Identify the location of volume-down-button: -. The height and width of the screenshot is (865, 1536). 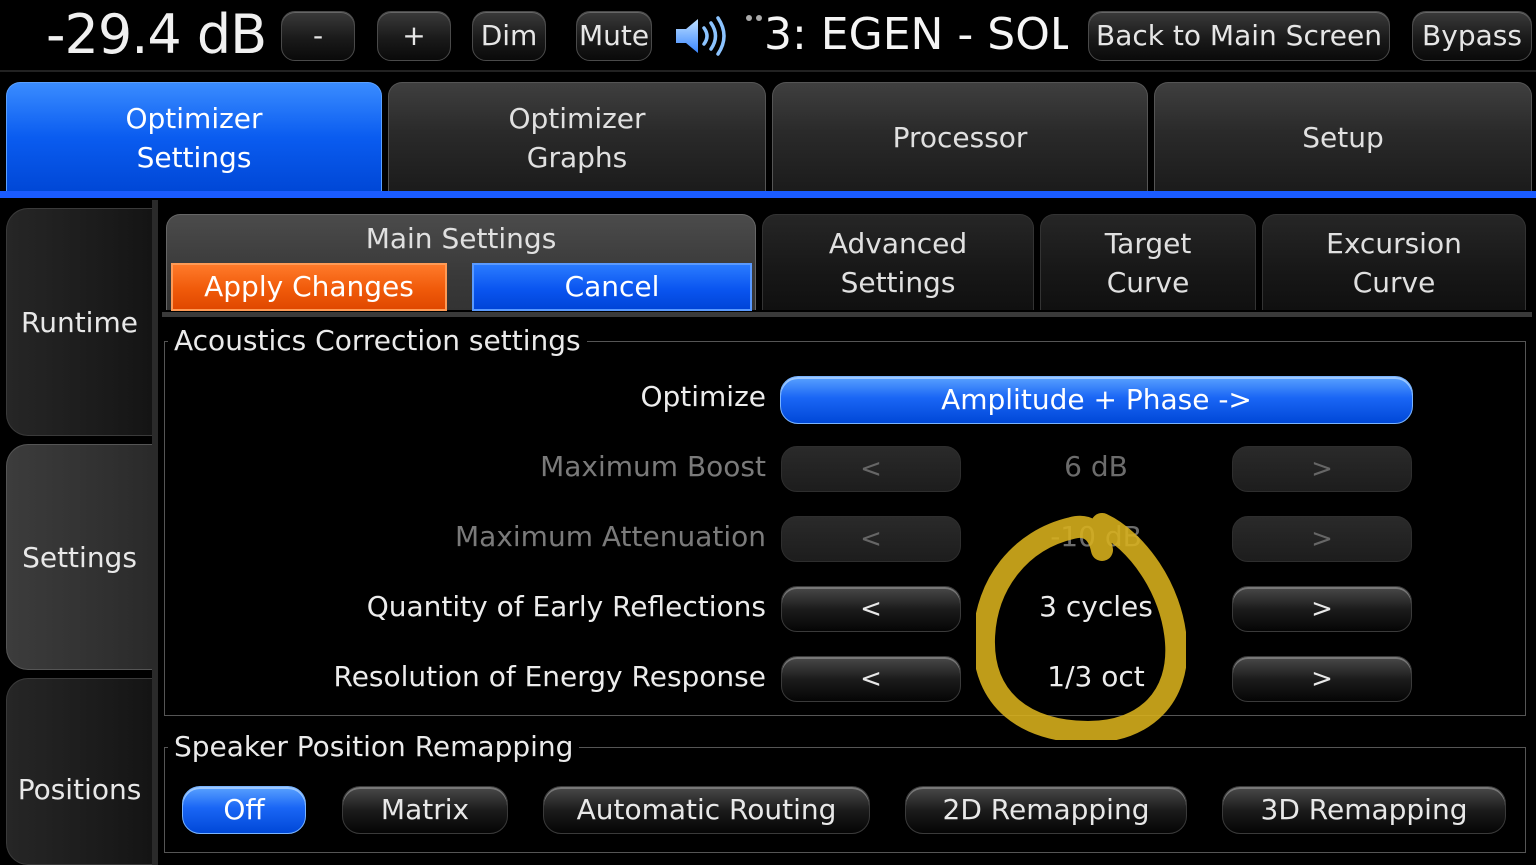
(318, 36).